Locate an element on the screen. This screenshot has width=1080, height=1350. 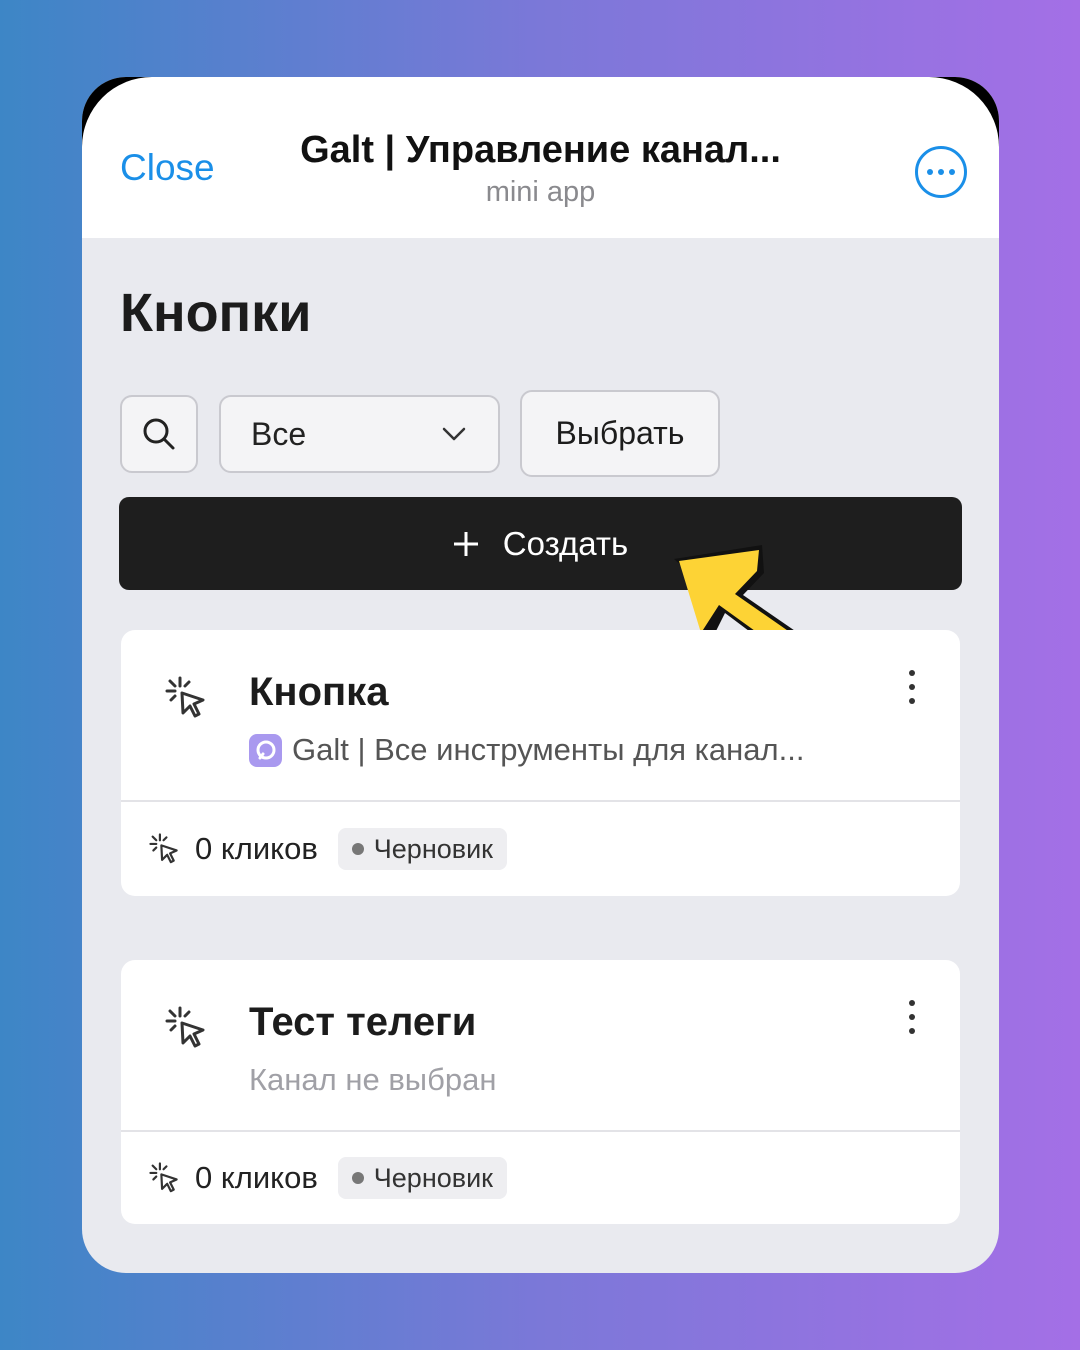
app-subtitle: mini app is located at coordinates (540, 192).